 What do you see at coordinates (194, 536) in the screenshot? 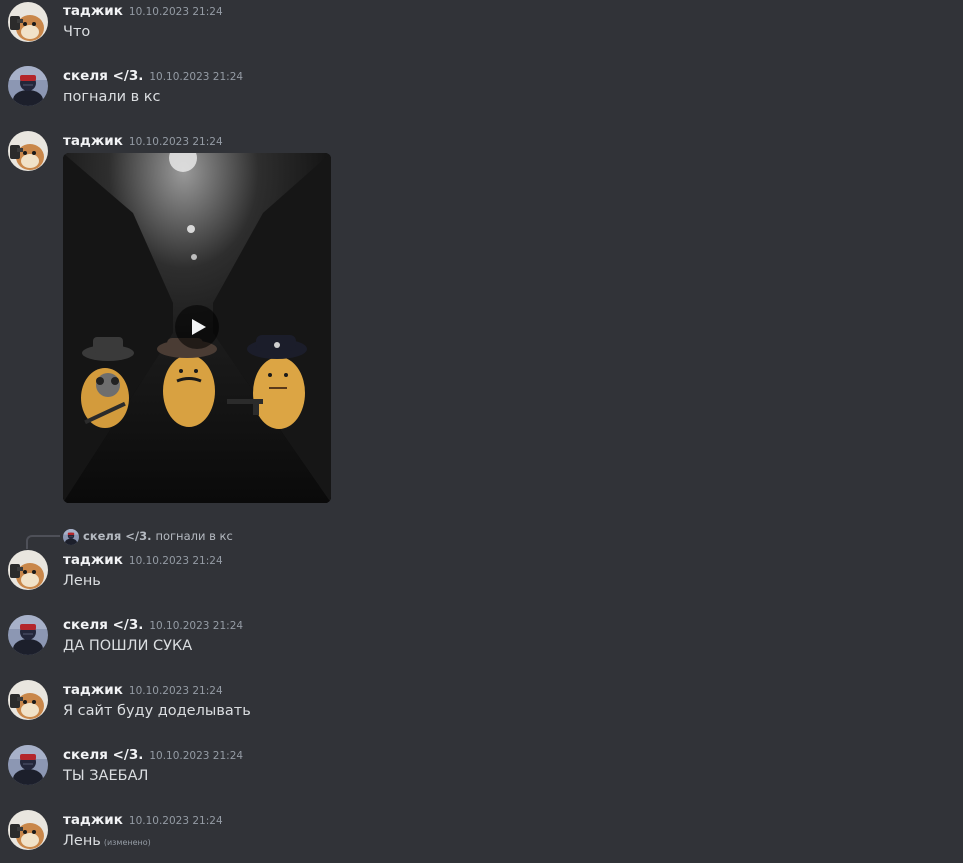
I see `reply-text: погнали в кс` at bounding box center [194, 536].